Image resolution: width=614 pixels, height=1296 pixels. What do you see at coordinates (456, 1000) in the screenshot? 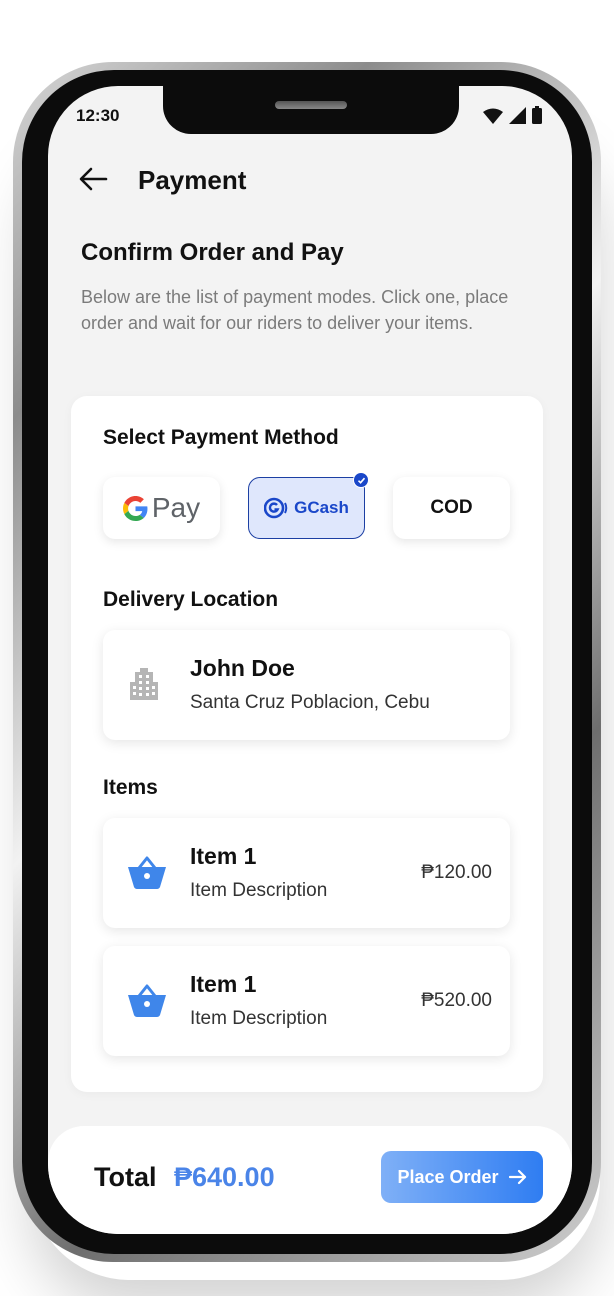
I see `item-price: ₱520.00` at bounding box center [456, 1000].